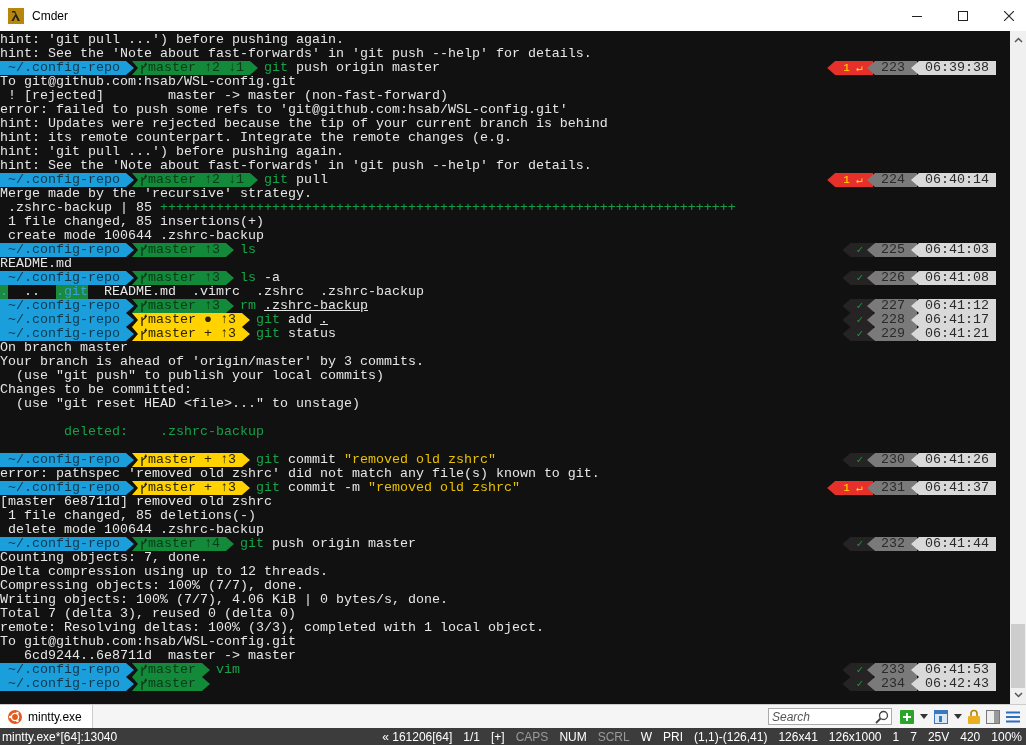 The image size is (1026, 745). I want to click on menu-icon, so click(1013, 716).